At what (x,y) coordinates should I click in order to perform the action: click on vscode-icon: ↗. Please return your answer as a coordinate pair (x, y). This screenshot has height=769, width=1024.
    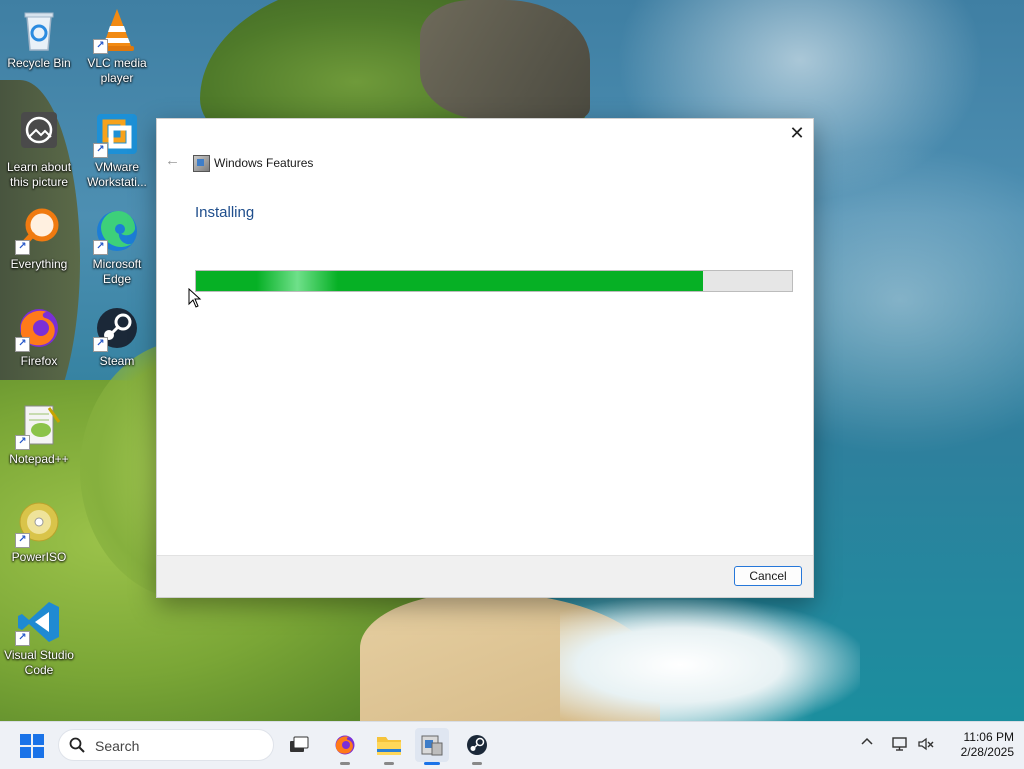
    Looking at the image, I should click on (39, 622).